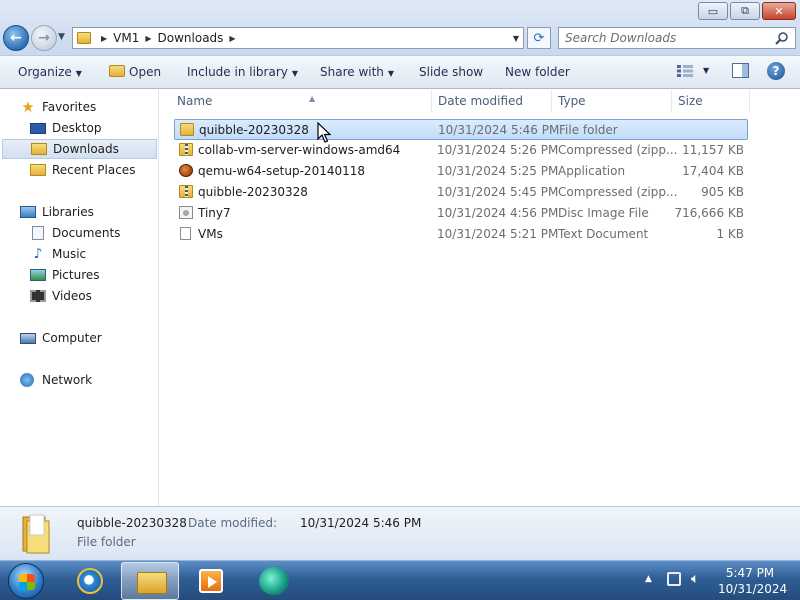 This screenshot has width=800, height=600. Describe the element at coordinates (710, 101) in the screenshot. I see `column-header-size: Size` at that location.